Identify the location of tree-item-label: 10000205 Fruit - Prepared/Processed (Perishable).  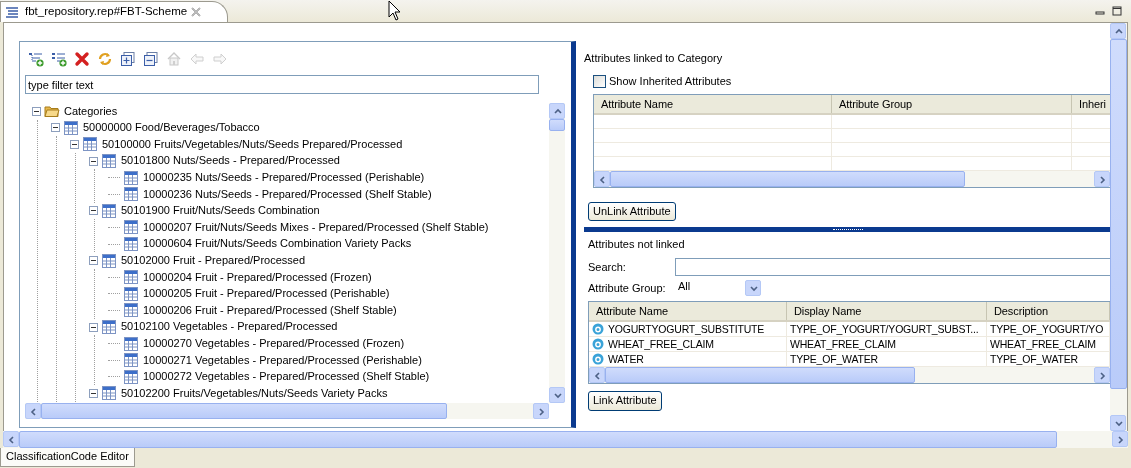
(266, 294).